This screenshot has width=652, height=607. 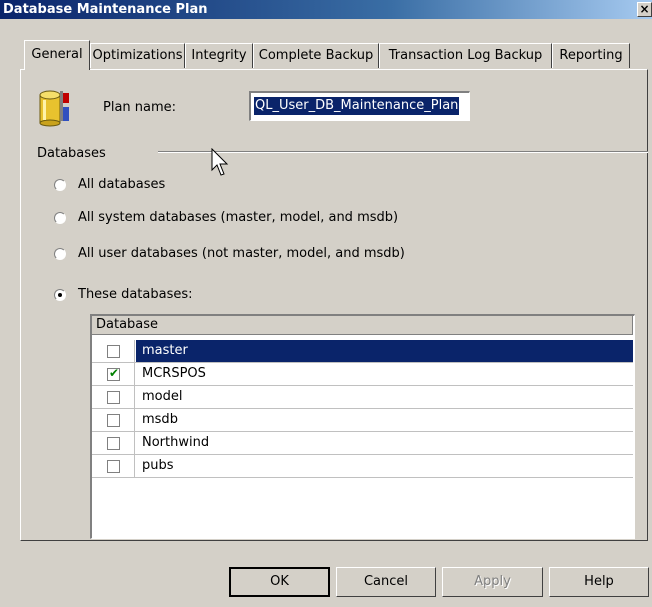 I want to click on header-separator, so click(x=632, y=325).